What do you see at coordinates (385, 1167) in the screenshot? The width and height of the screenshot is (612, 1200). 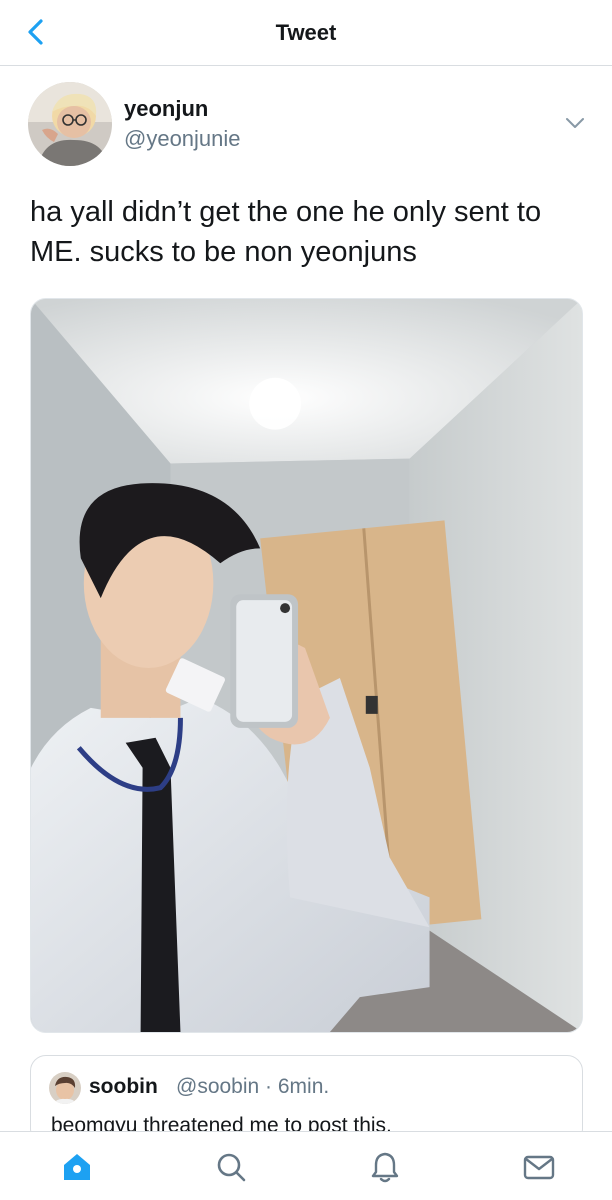 I see `notifications-icon` at bounding box center [385, 1167].